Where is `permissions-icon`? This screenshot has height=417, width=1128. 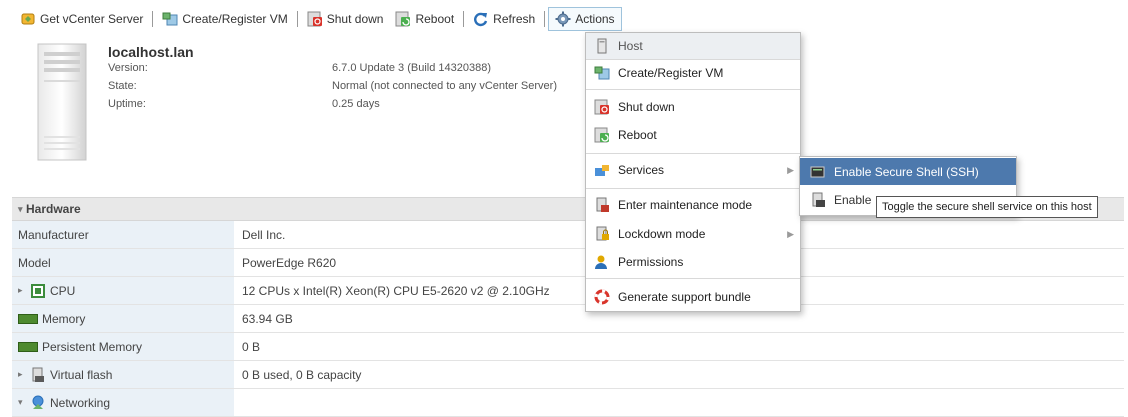 permissions-icon is located at coordinates (602, 262).